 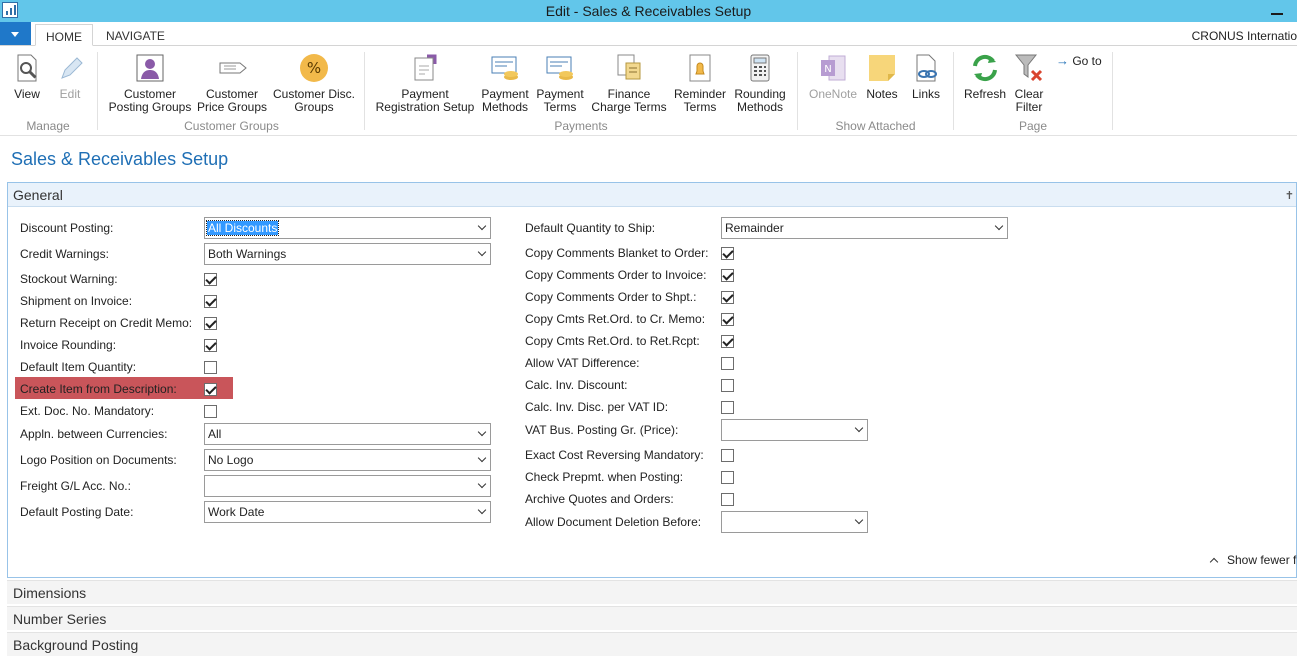 What do you see at coordinates (613, 522) in the screenshot?
I see `allow-document-deletion-before-label: Allow Document Deletion Before:` at bounding box center [613, 522].